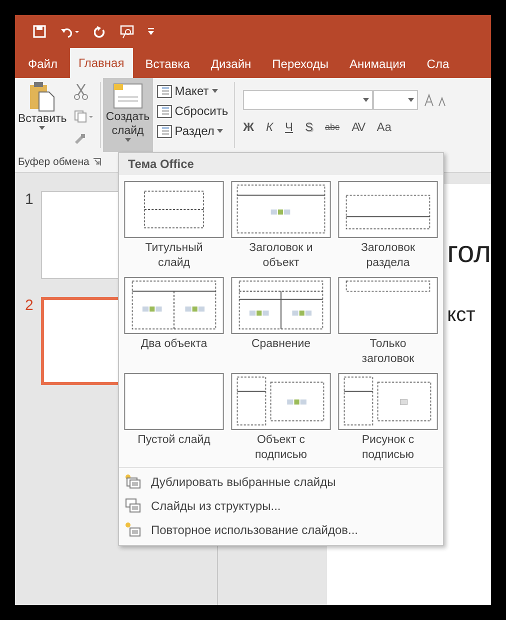  What do you see at coordinates (43, 64) in the screenshot?
I see `ribbon-tab: Файл` at bounding box center [43, 64].